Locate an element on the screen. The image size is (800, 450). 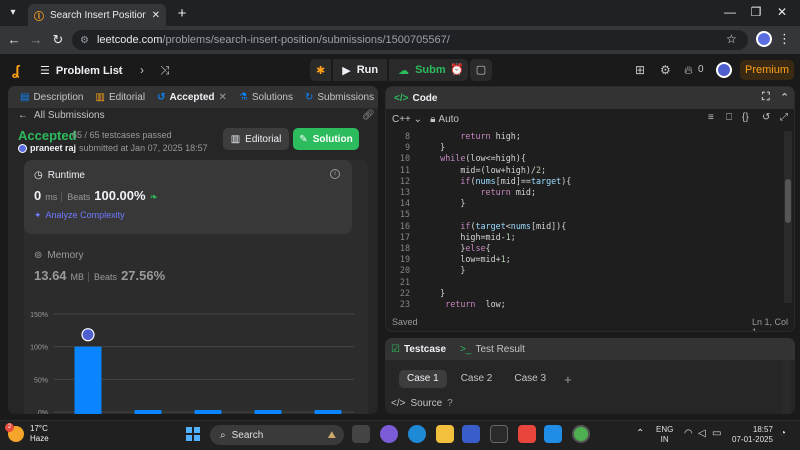
weather-widget: 2 17°C Haze is located at coordinates (27, 433).